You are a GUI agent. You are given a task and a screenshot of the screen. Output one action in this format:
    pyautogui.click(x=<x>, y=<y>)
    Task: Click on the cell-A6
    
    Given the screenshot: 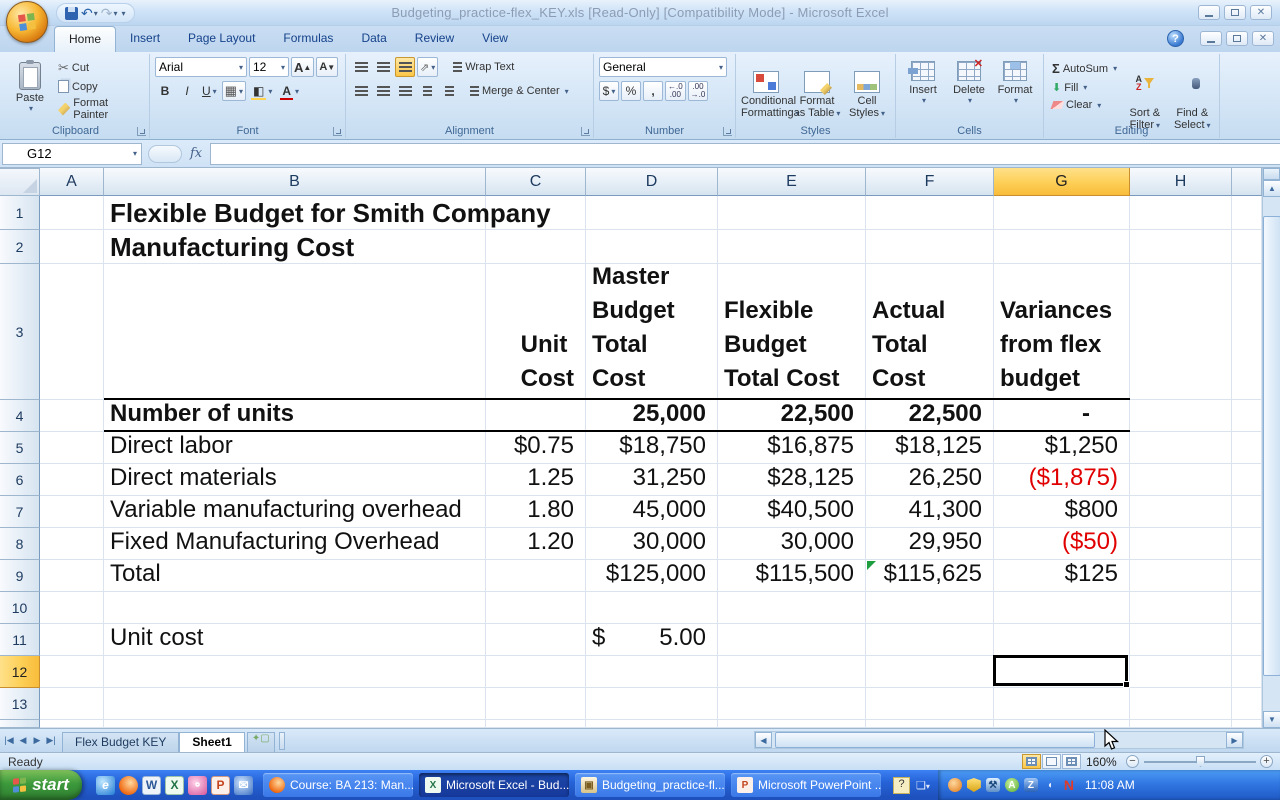 What is the action you would take?
    pyautogui.click(x=72, y=480)
    